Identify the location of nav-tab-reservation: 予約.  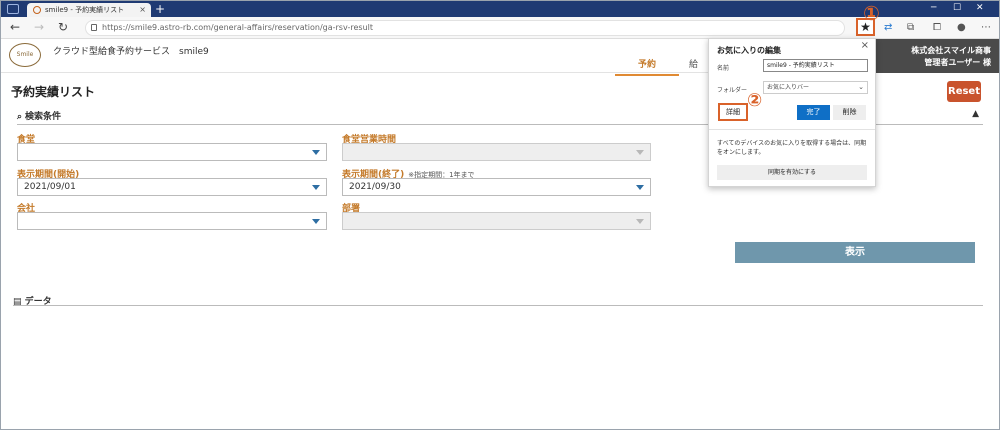
(647, 66).